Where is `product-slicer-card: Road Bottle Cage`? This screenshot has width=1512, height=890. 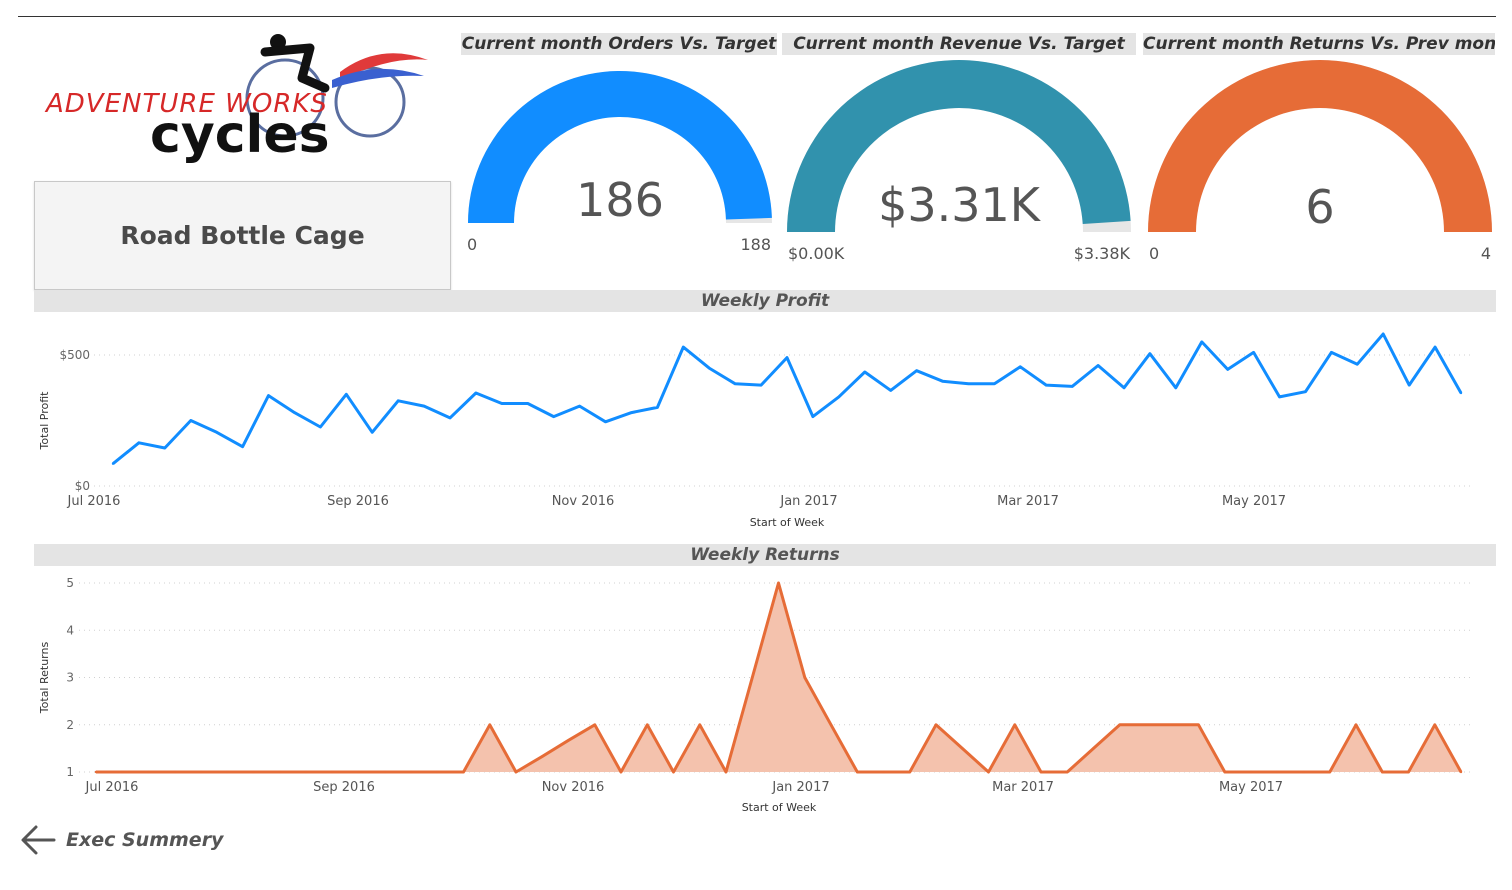
product-slicer-card: Road Bottle Cage is located at coordinates (242, 235).